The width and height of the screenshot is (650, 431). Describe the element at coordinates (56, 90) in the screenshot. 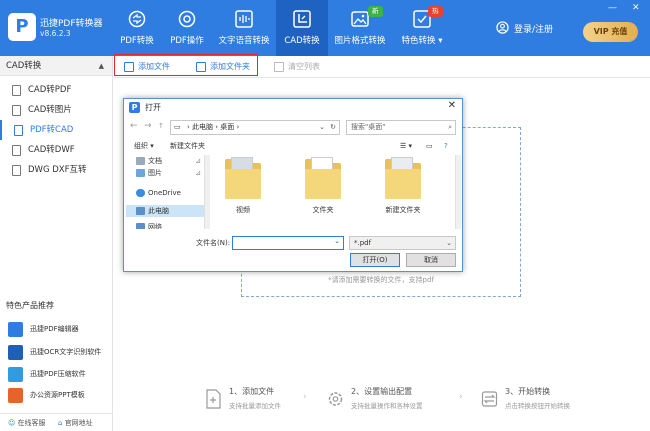

I see `sidebar-item-cad-to-pdf: CAD转PDF` at that location.